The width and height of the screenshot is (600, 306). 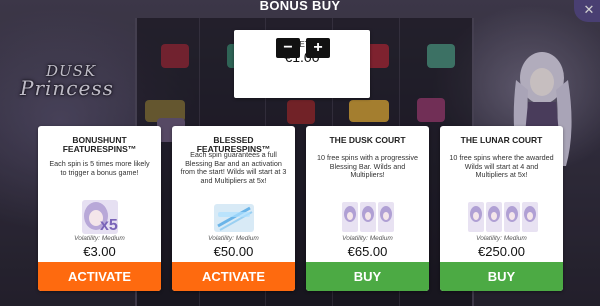 I want to click on multiplier-badge: x5, so click(x=109, y=225).